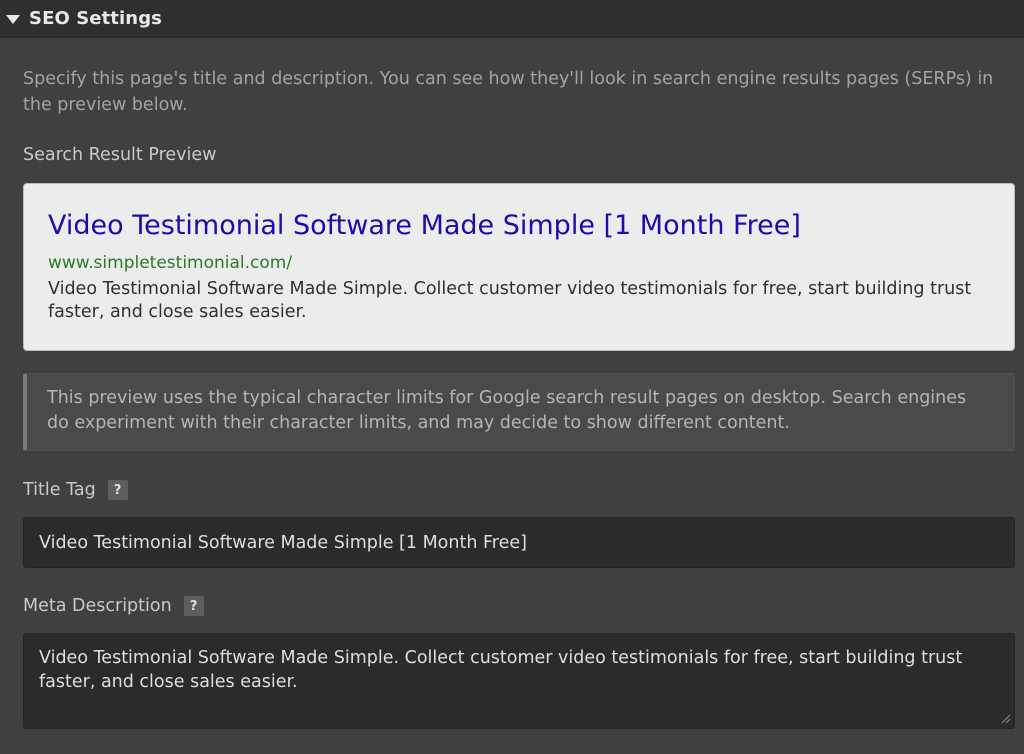  I want to click on title-tag-help-icon: ?, so click(117, 490).